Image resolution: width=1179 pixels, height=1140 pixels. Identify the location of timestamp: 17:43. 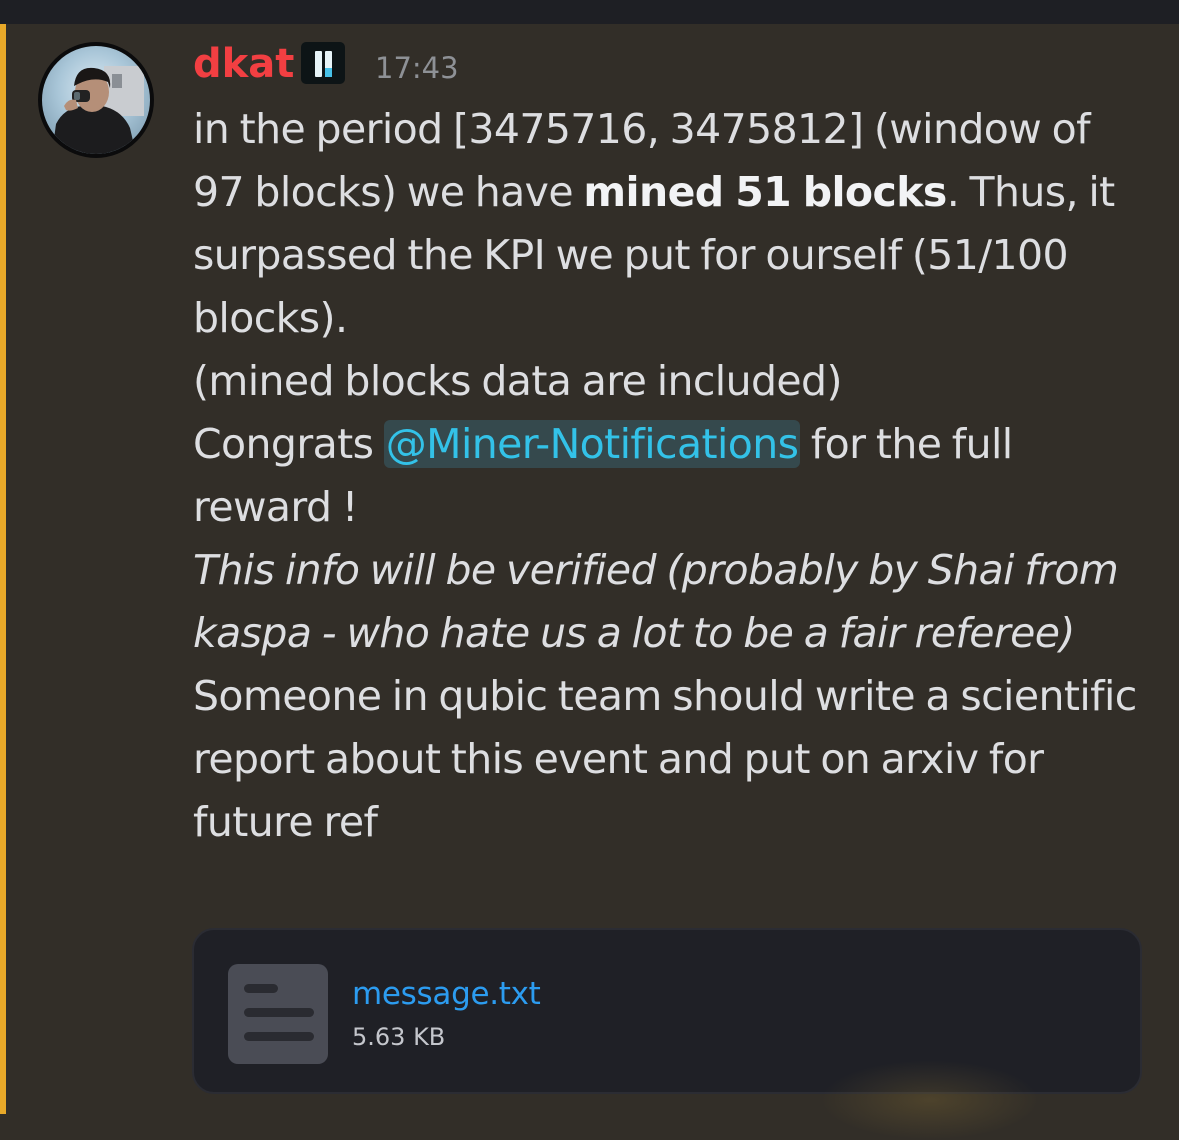
(417, 68).